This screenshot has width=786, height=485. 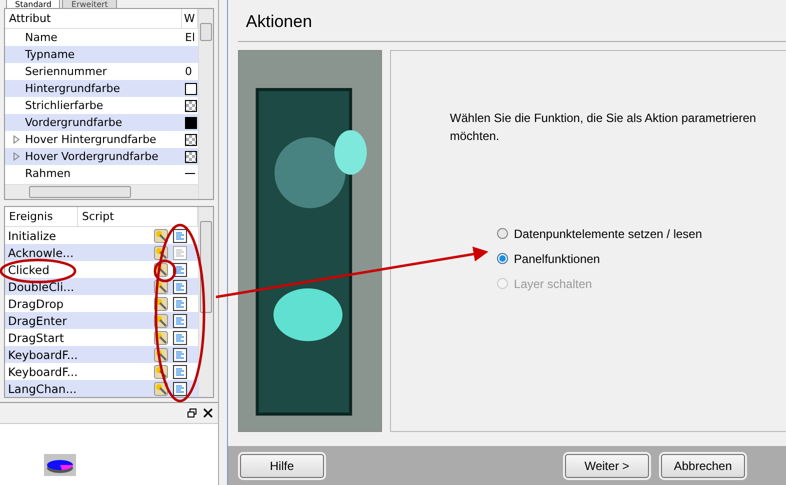 What do you see at coordinates (64, 105) in the screenshot?
I see `attribute-name: Strichlierfarbe` at bounding box center [64, 105].